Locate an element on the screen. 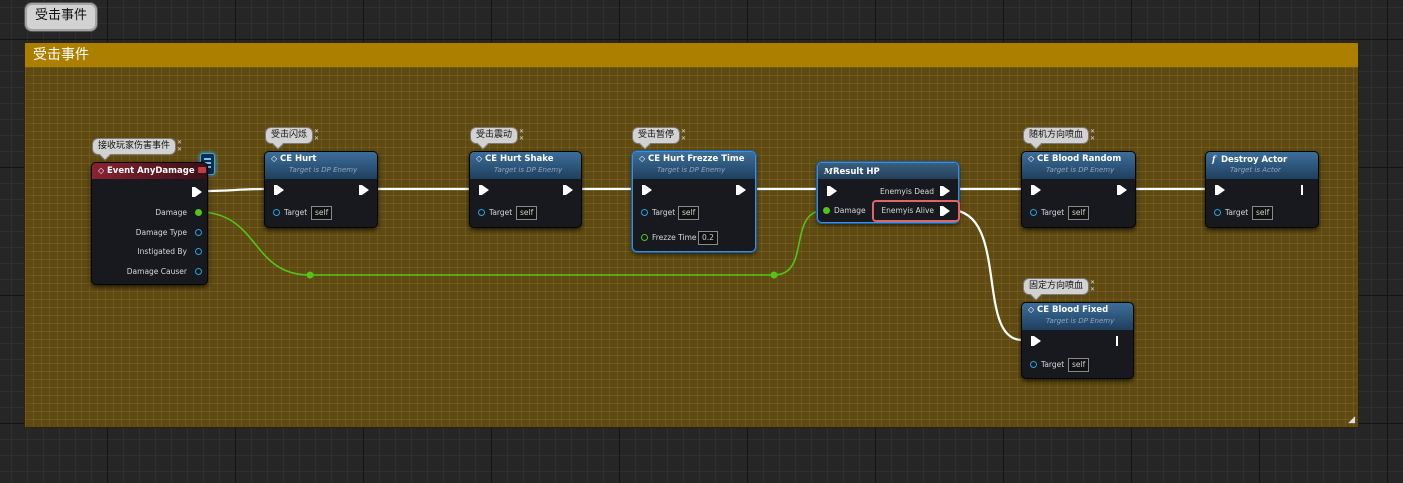  node-header: ◇ Event AnyDamage is located at coordinates (149, 171).